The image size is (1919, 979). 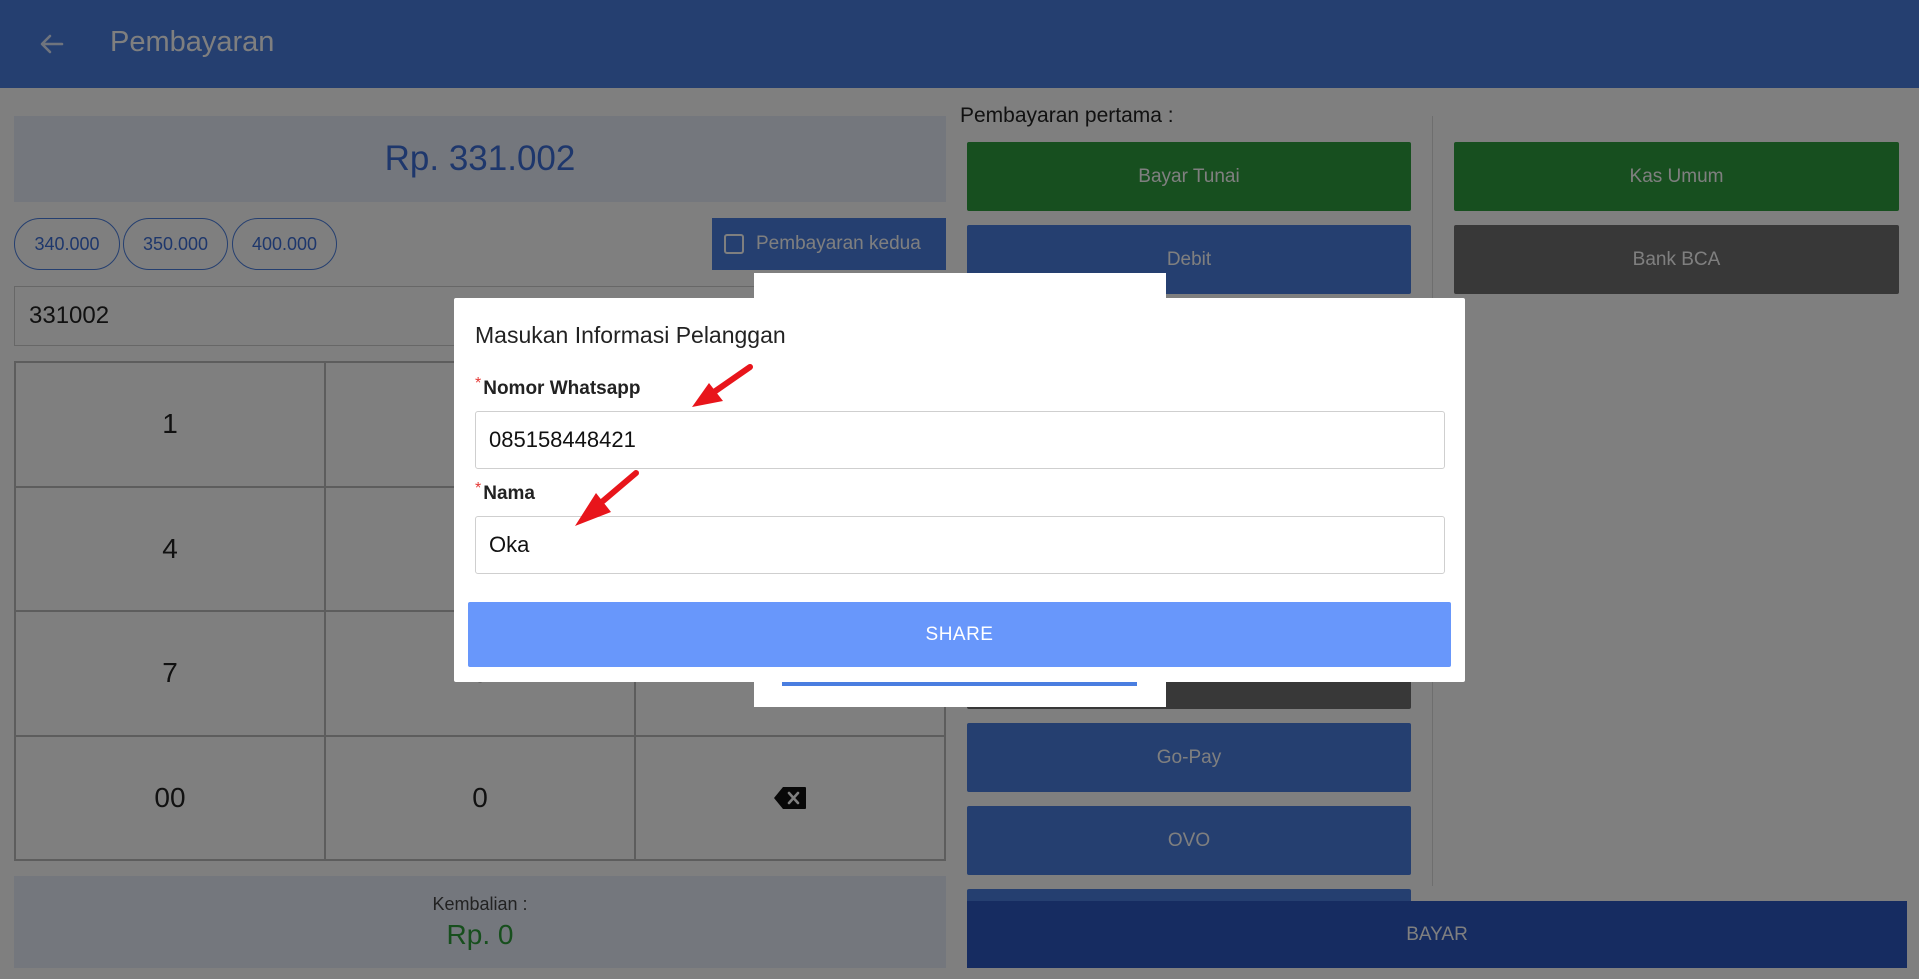 I want to click on whatsapp-label: * Nomor Whatsapp, so click(x=558, y=387).